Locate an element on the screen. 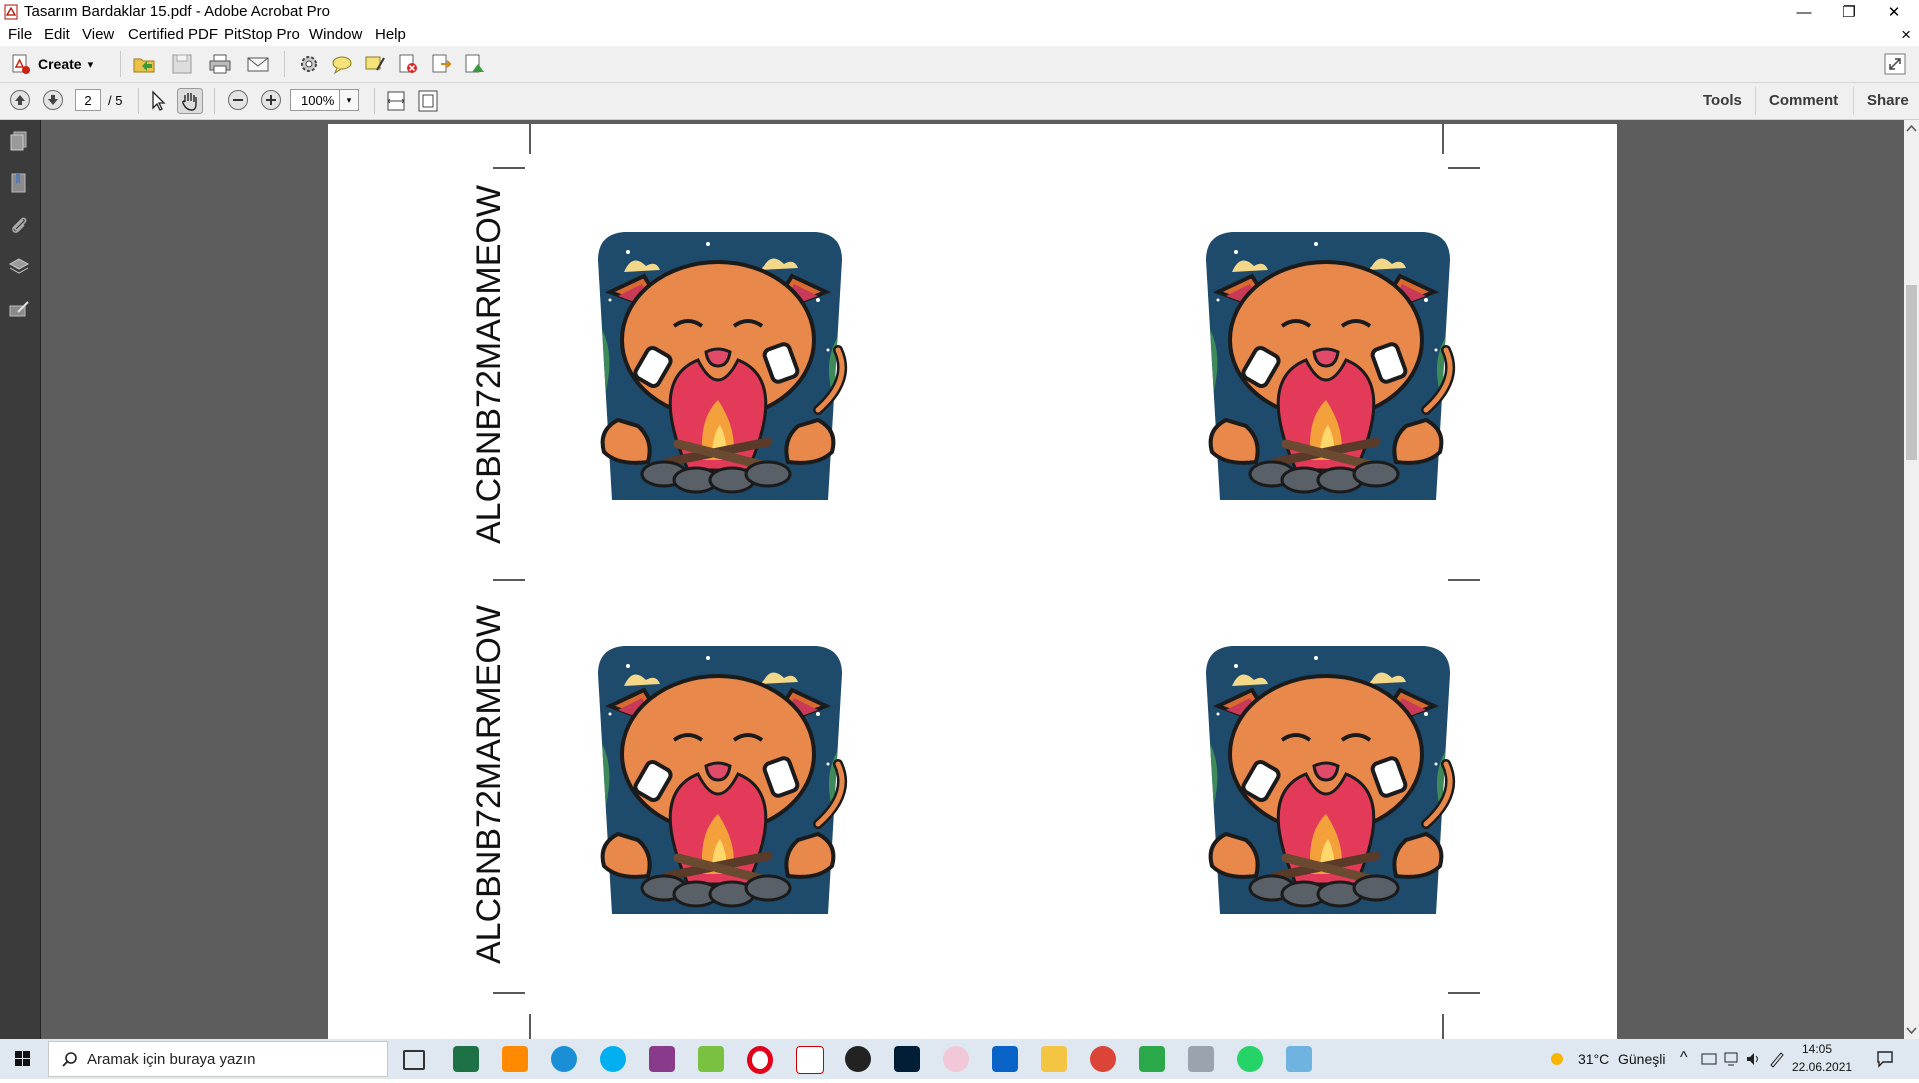 The width and height of the screenshot is (1919, 1083). scrollbar-thumb is located at coordinates (1911, 372).